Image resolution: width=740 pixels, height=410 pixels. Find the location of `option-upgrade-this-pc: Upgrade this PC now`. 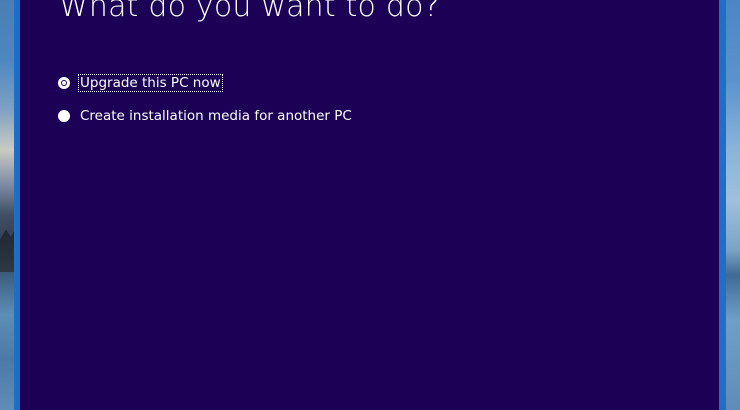

option-upgrade-this-pc: Upgrade this PC now is located at coordinates (140, 83).